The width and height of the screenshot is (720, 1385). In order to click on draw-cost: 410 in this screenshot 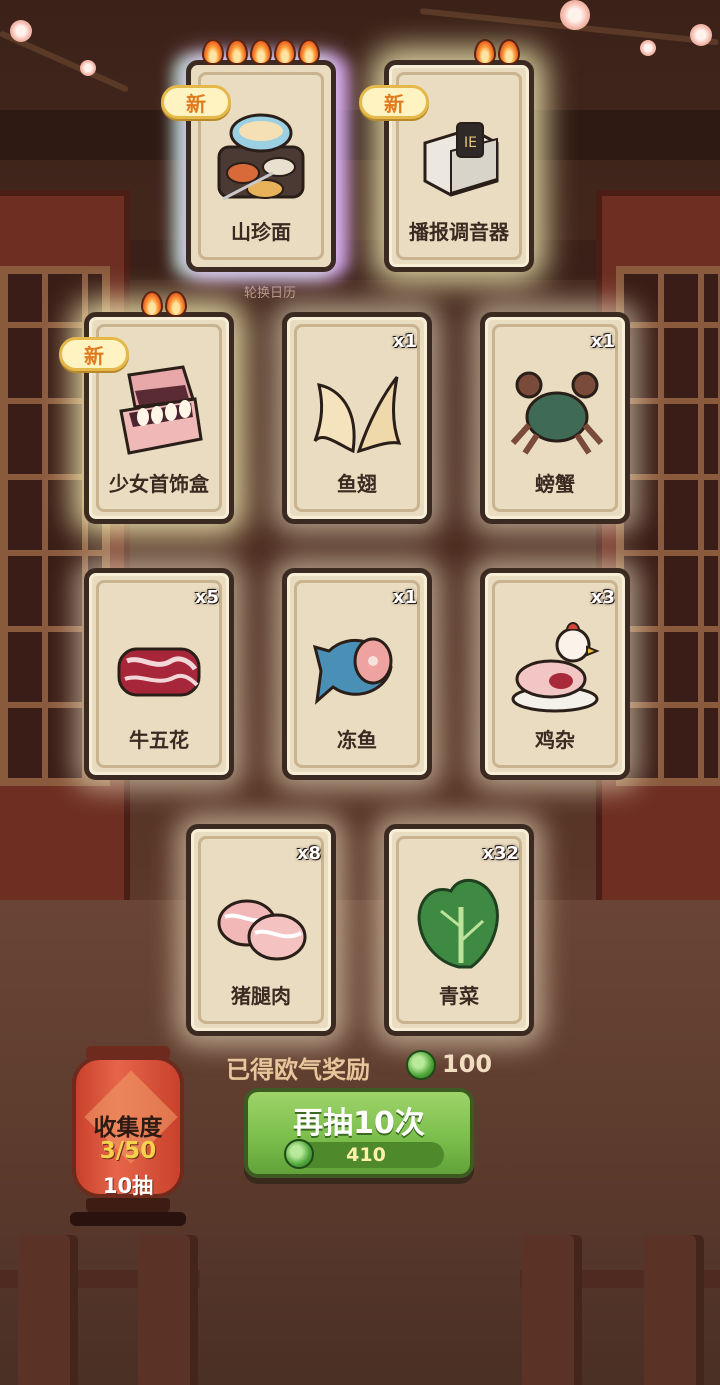, I will do `click(364, 1154)`.